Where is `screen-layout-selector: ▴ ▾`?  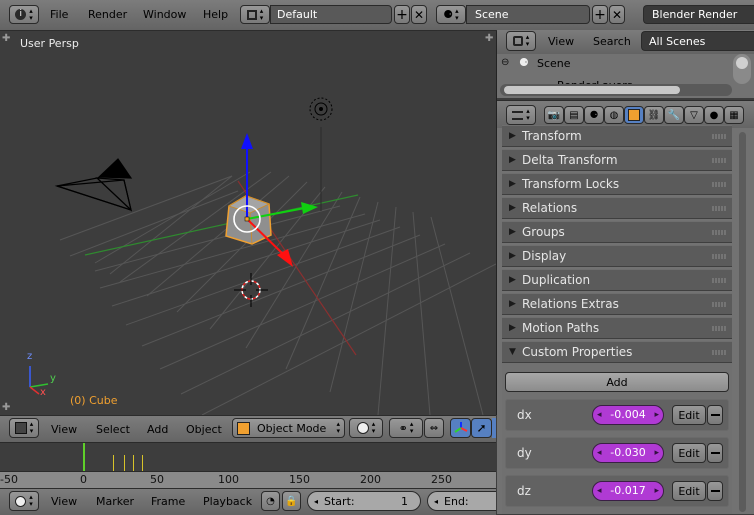
screen-layout-selector: ▴ ▾ is located at coordinates (255, 14).